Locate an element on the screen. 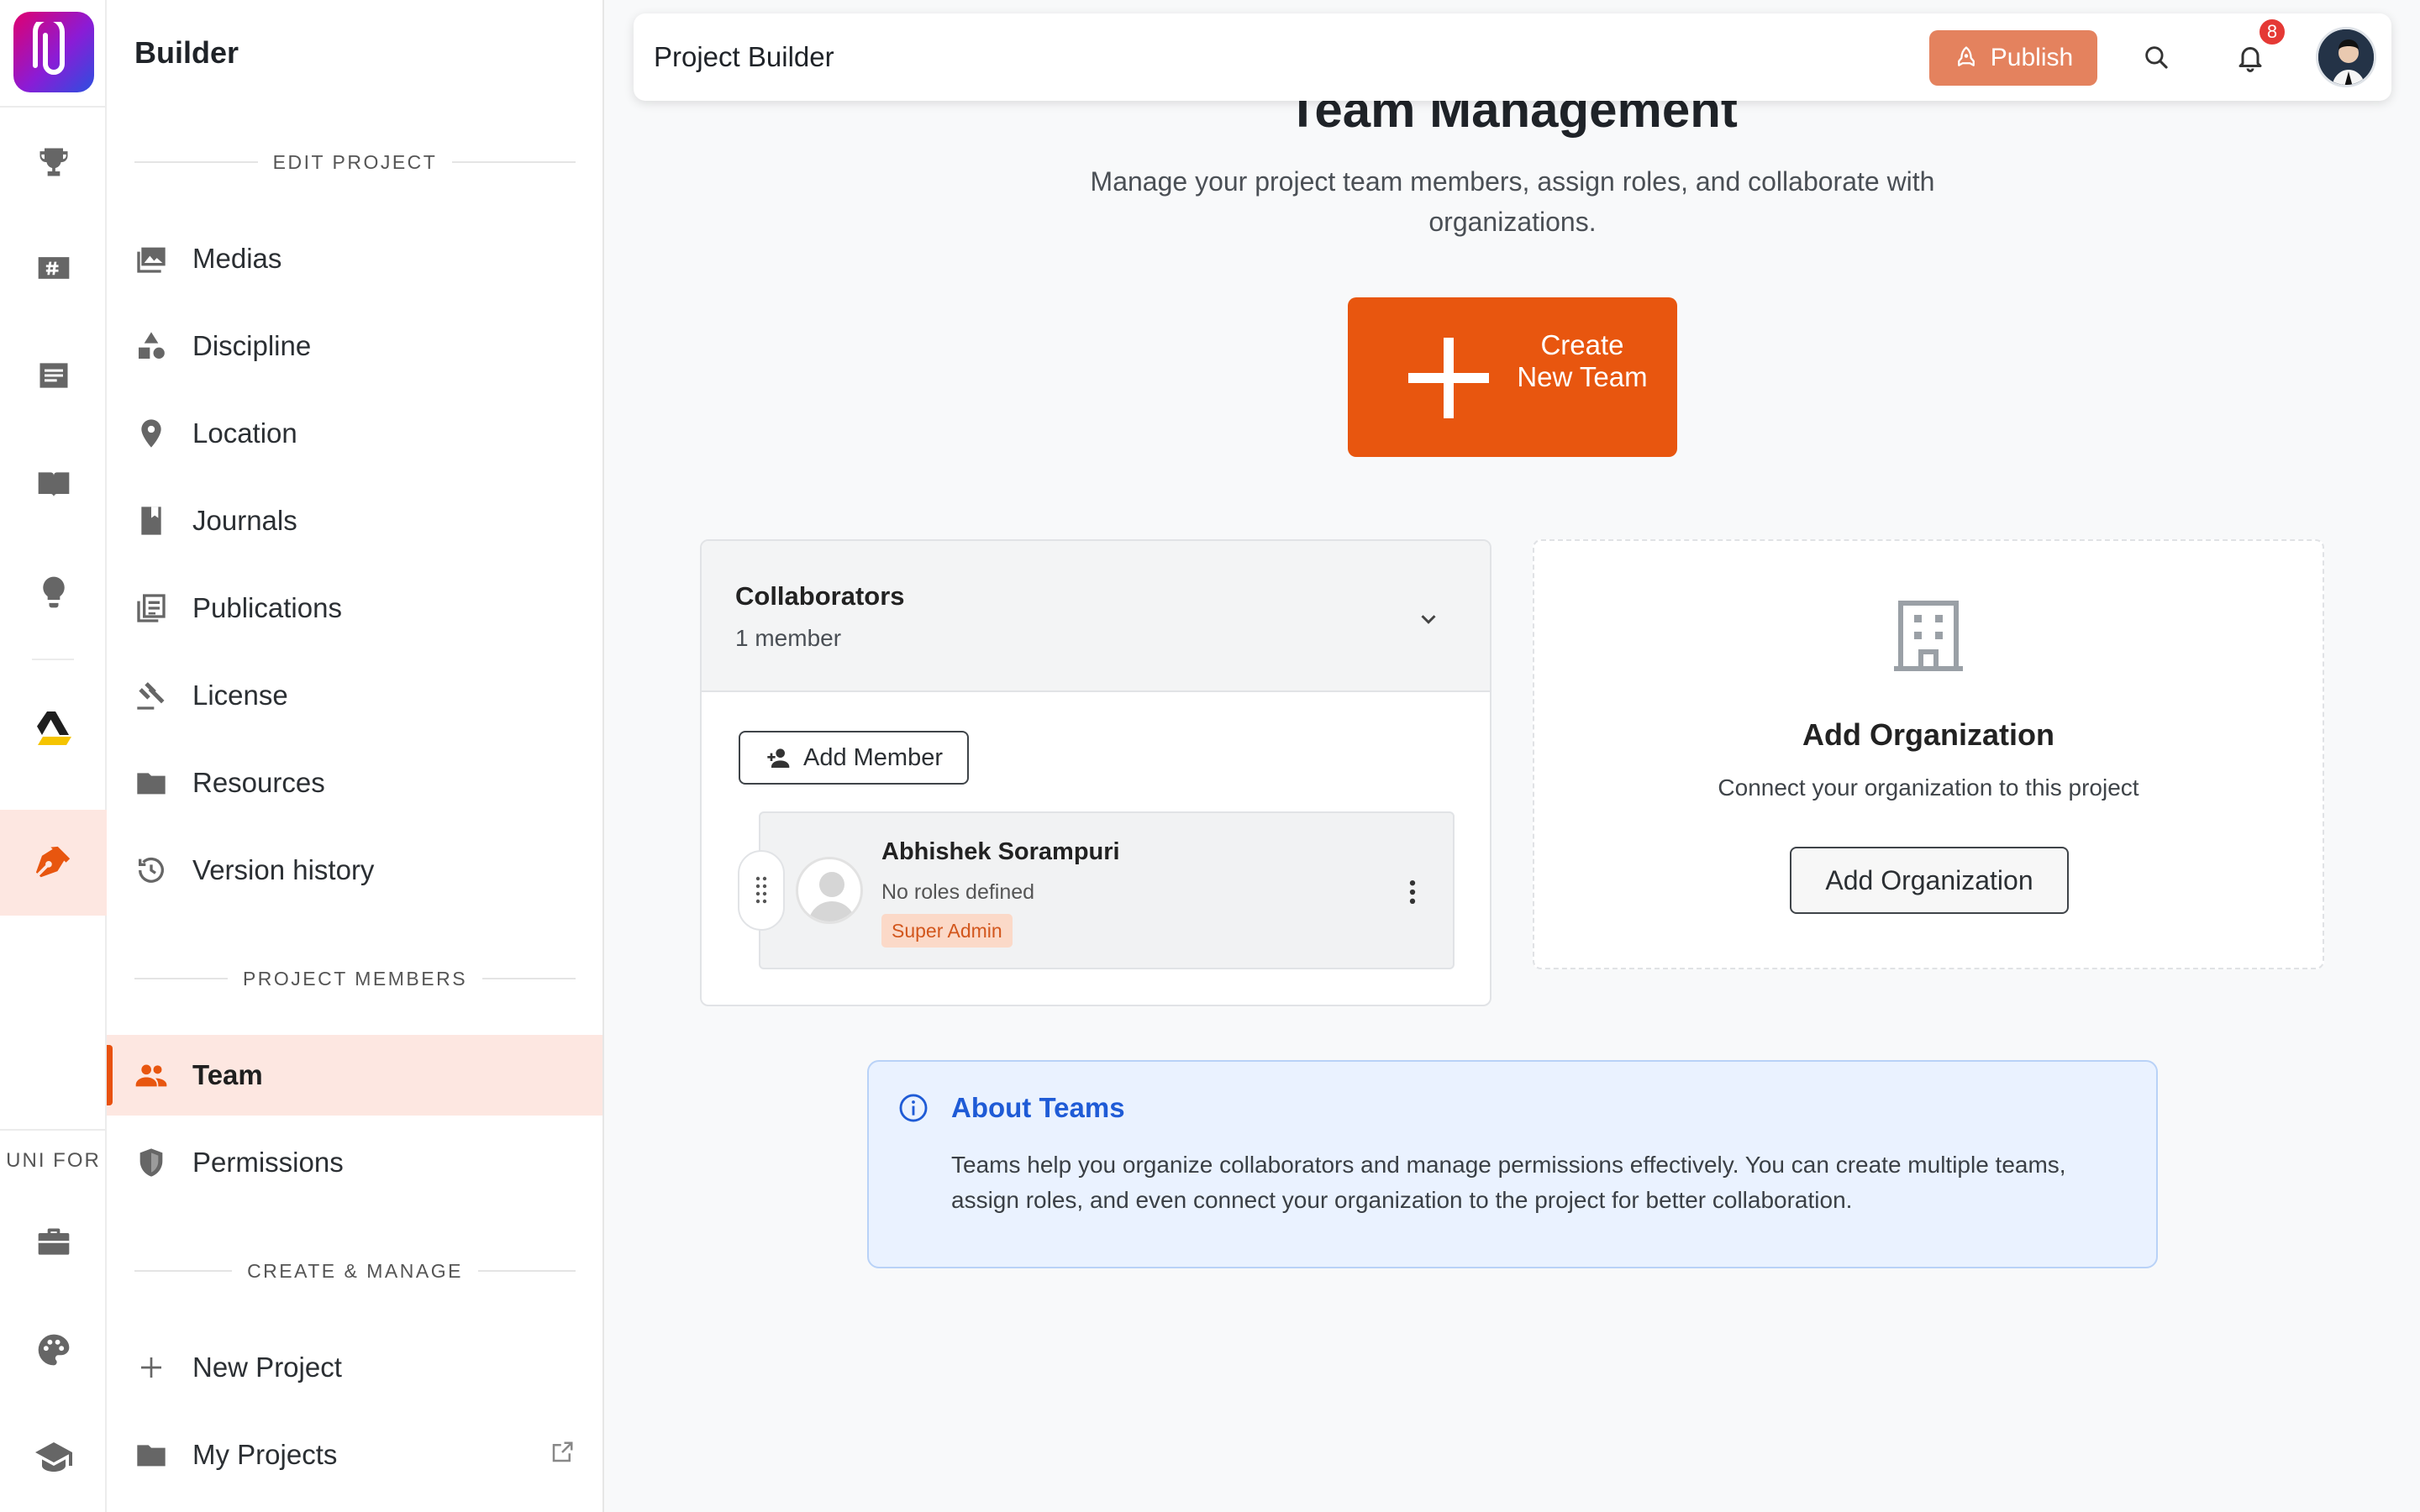 The height and width of the screenshot is (1512, 2420). rail-item-awards is located at coordinates (53, 162).